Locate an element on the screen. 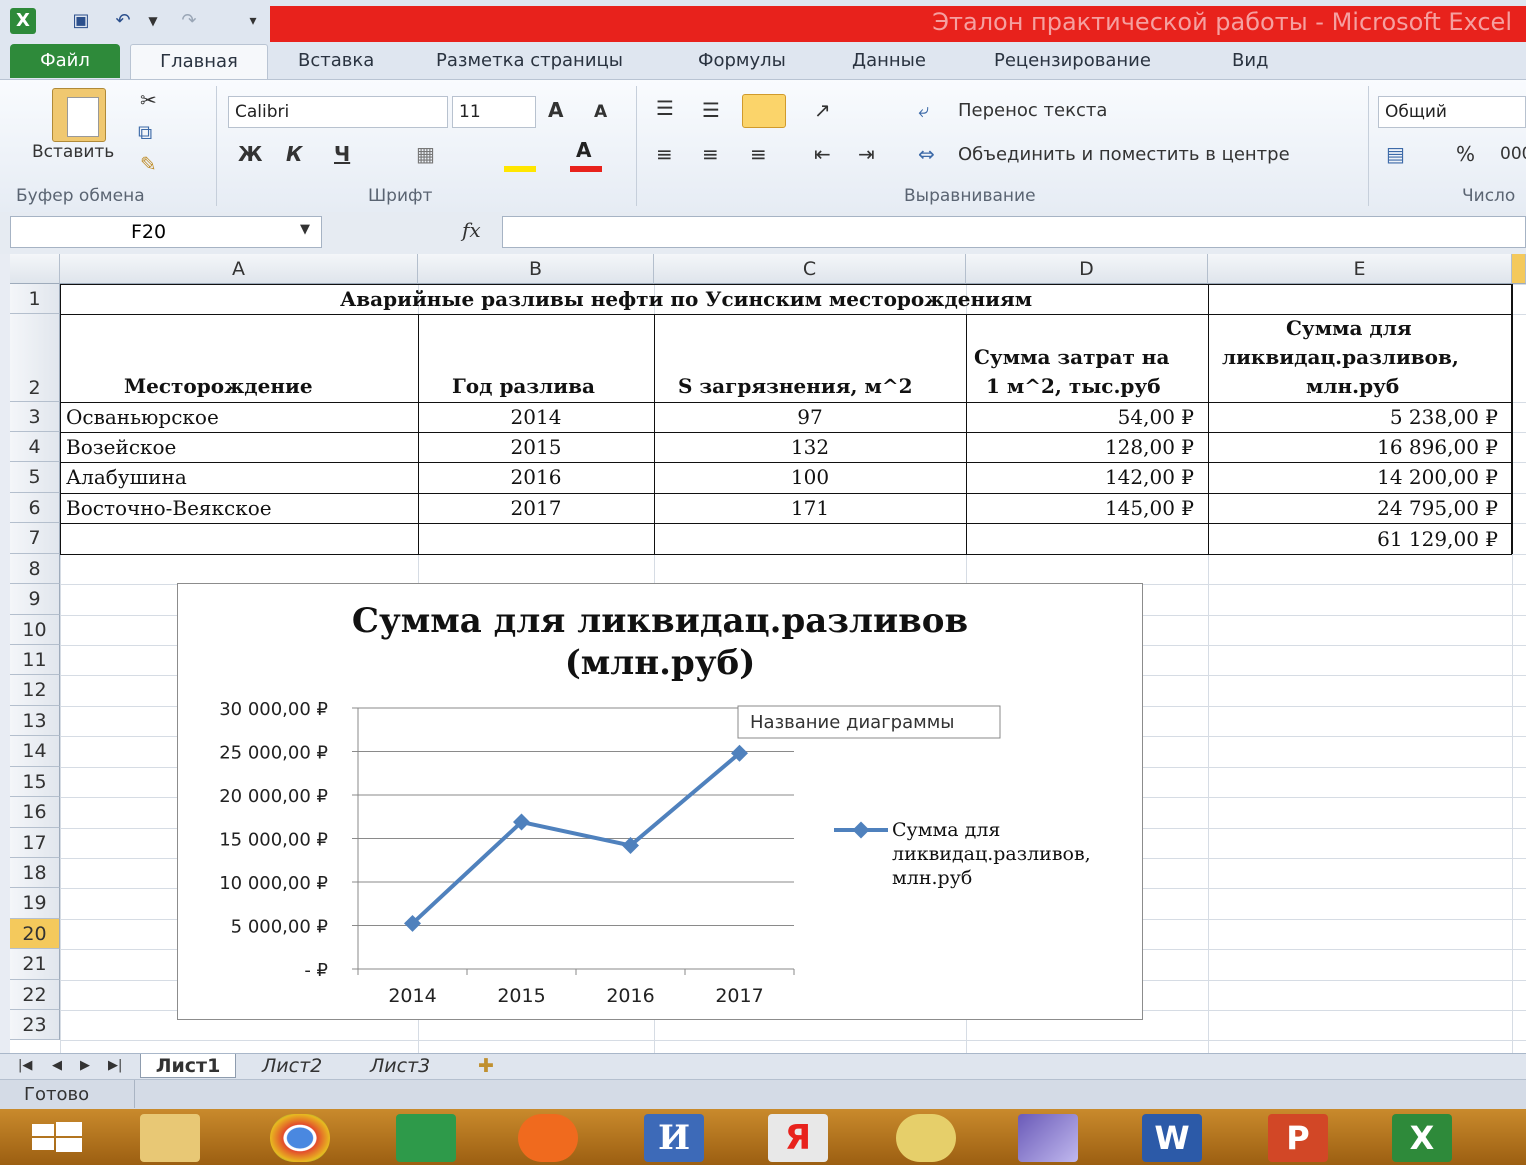  header-total-line1: Сумма для is located at coordinates (1349, 328).